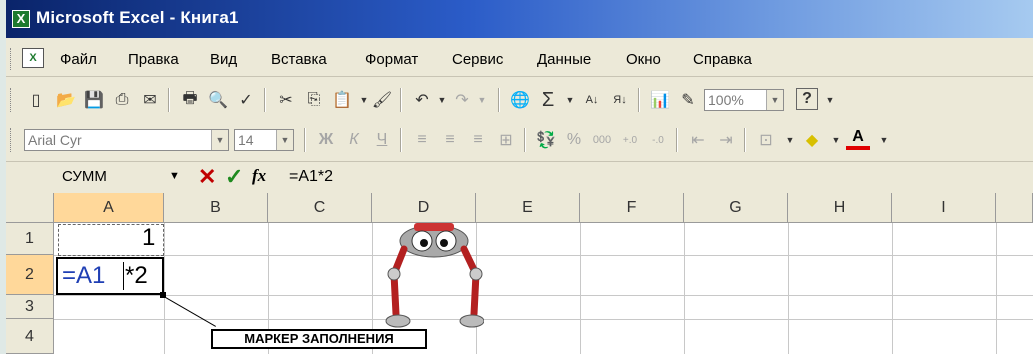 This screenshot has height=354, width=1033. Describe the element at coordinates (223, 59) in the screenshot. I see `menu-view: Вид` at that location.